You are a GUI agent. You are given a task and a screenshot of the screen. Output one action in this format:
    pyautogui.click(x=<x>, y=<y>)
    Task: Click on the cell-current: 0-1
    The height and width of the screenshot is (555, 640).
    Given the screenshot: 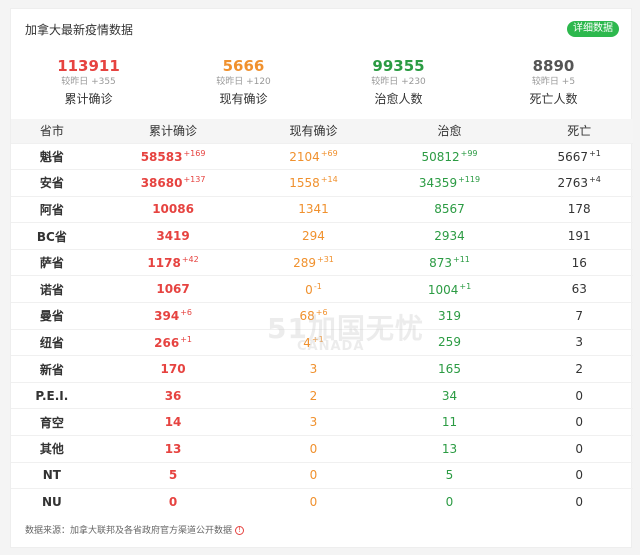 What is the action you would take?
    pyautogui.click(x=313, y=289)
    